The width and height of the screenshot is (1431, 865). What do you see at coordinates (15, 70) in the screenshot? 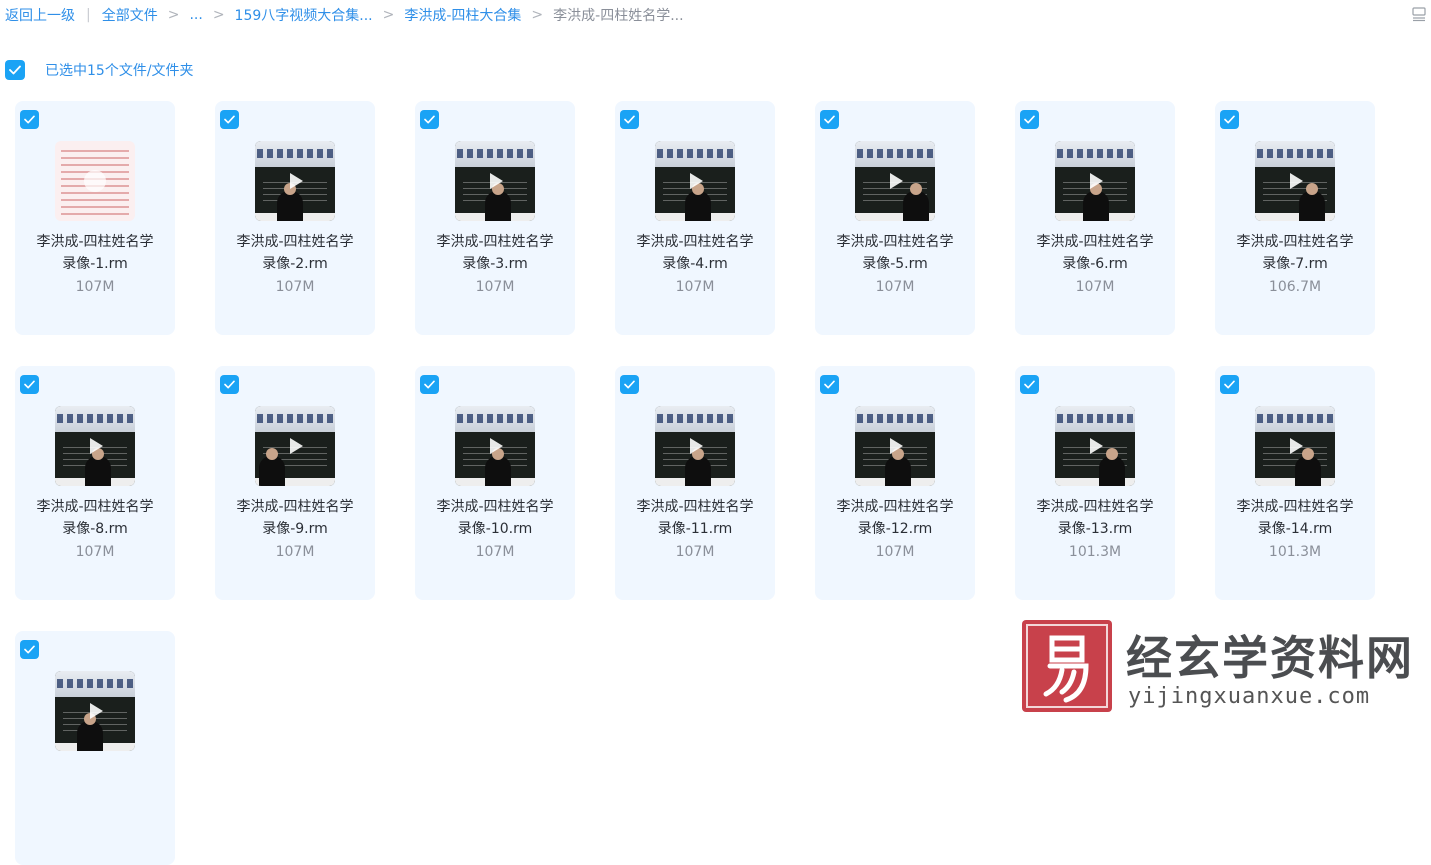
I see `select-all-checkbox` at bounding box center [15, 70].